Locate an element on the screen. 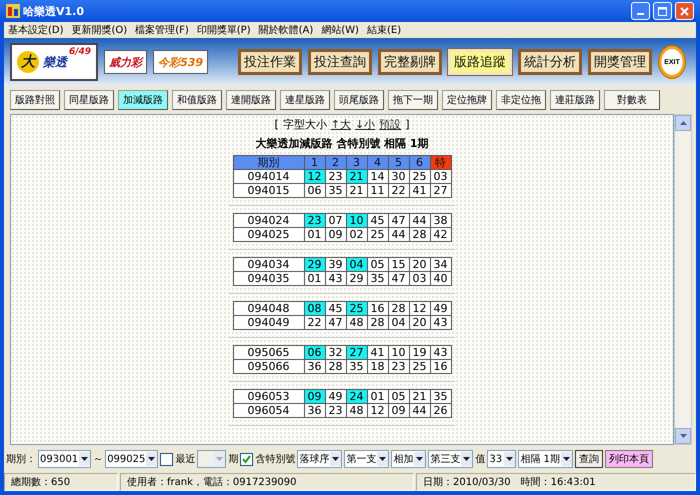  font-size-link: ↓小 is located at coordinates (365, 125).